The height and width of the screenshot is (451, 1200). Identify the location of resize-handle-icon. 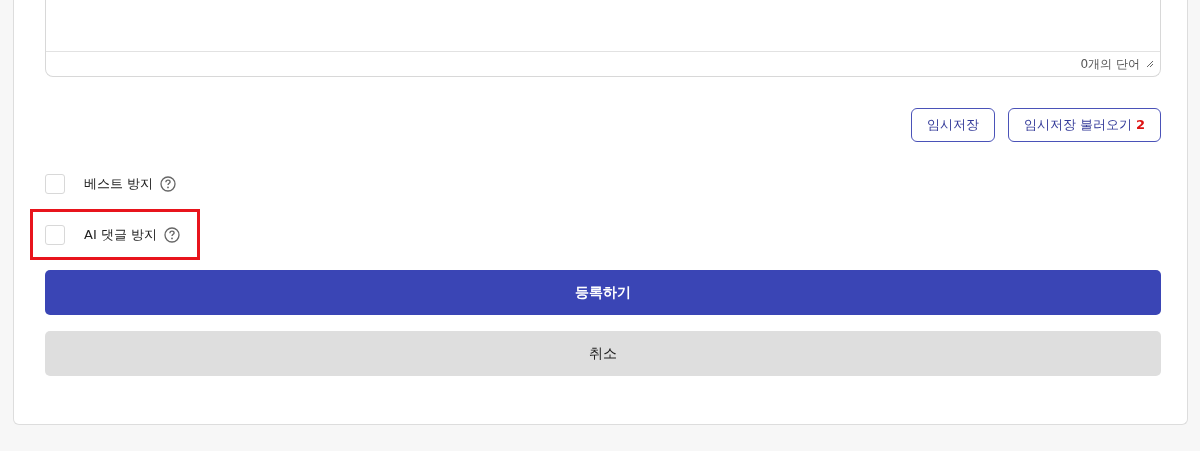
(1150, 64).